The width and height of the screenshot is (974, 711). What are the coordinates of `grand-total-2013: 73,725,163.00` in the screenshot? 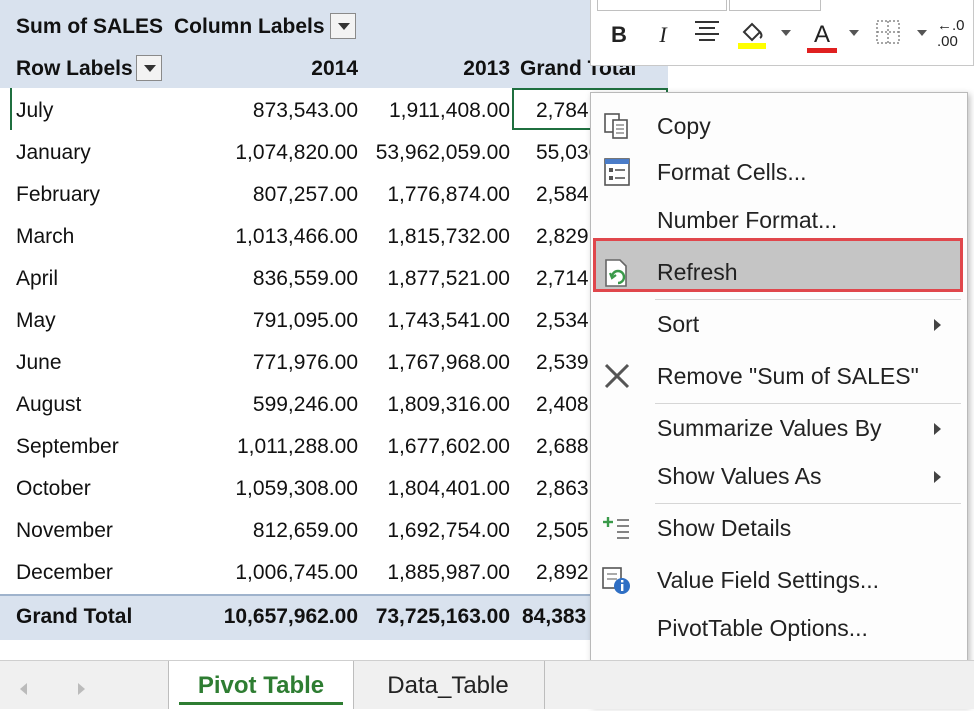 It's located at (435, 617).